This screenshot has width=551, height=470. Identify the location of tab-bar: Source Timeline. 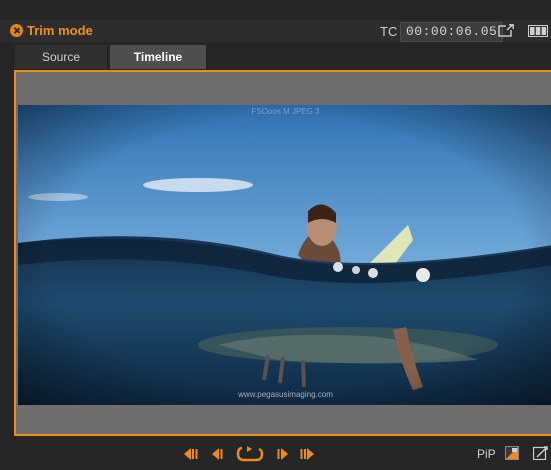
(275, 57).